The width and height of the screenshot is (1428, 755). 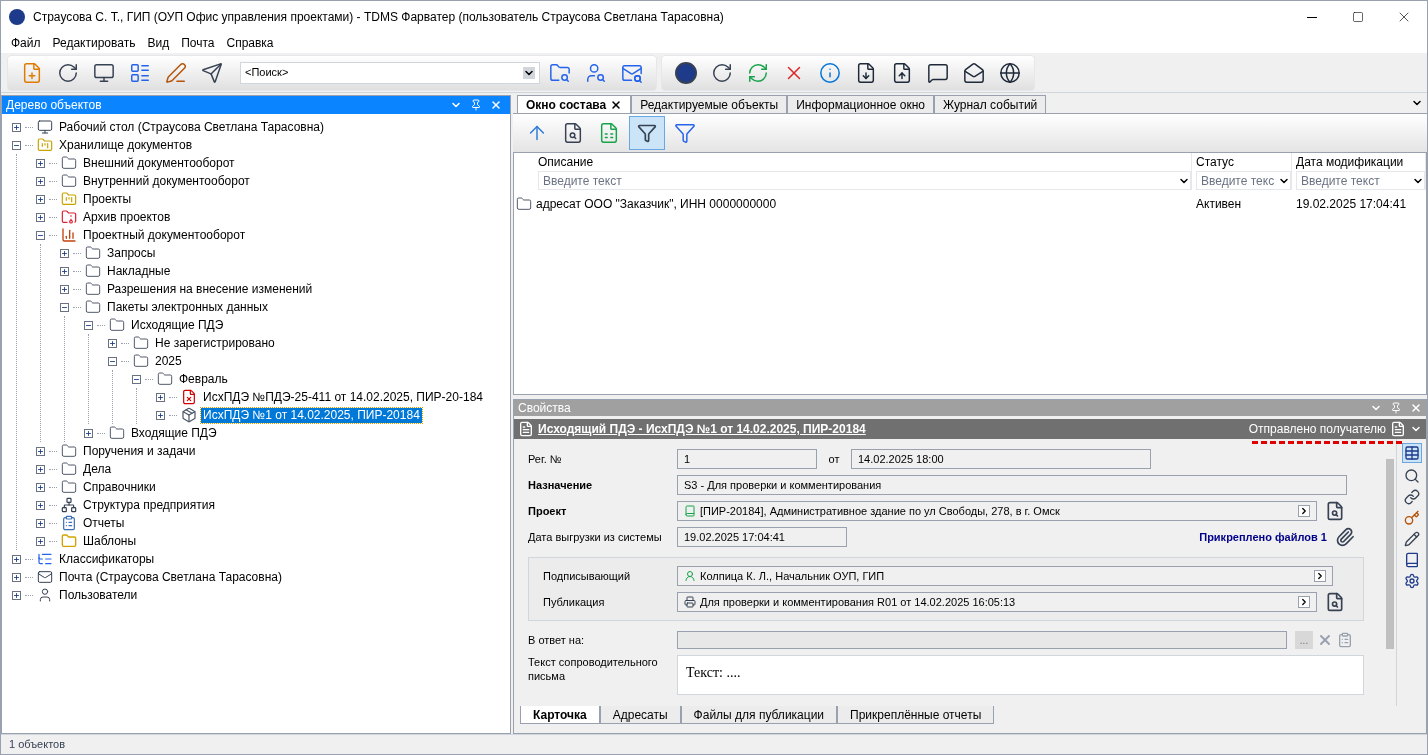 What do you see at coordinates (1411, 560) in the screenshot?
I see `book-icon` at bounding box center [1411, 560].